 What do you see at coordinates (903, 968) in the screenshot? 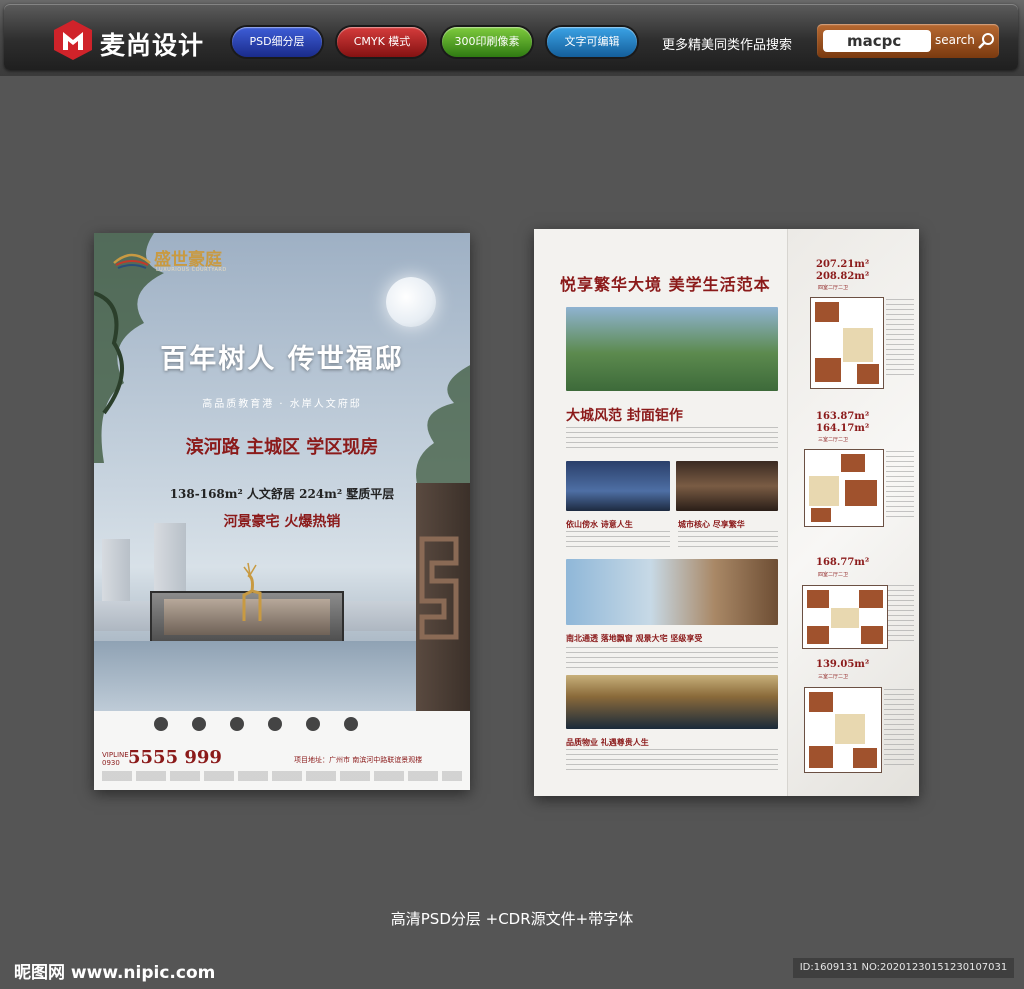
I see `image-id: ID:1609131 NO:20201230151230107031` at bounding box center [903, 968].